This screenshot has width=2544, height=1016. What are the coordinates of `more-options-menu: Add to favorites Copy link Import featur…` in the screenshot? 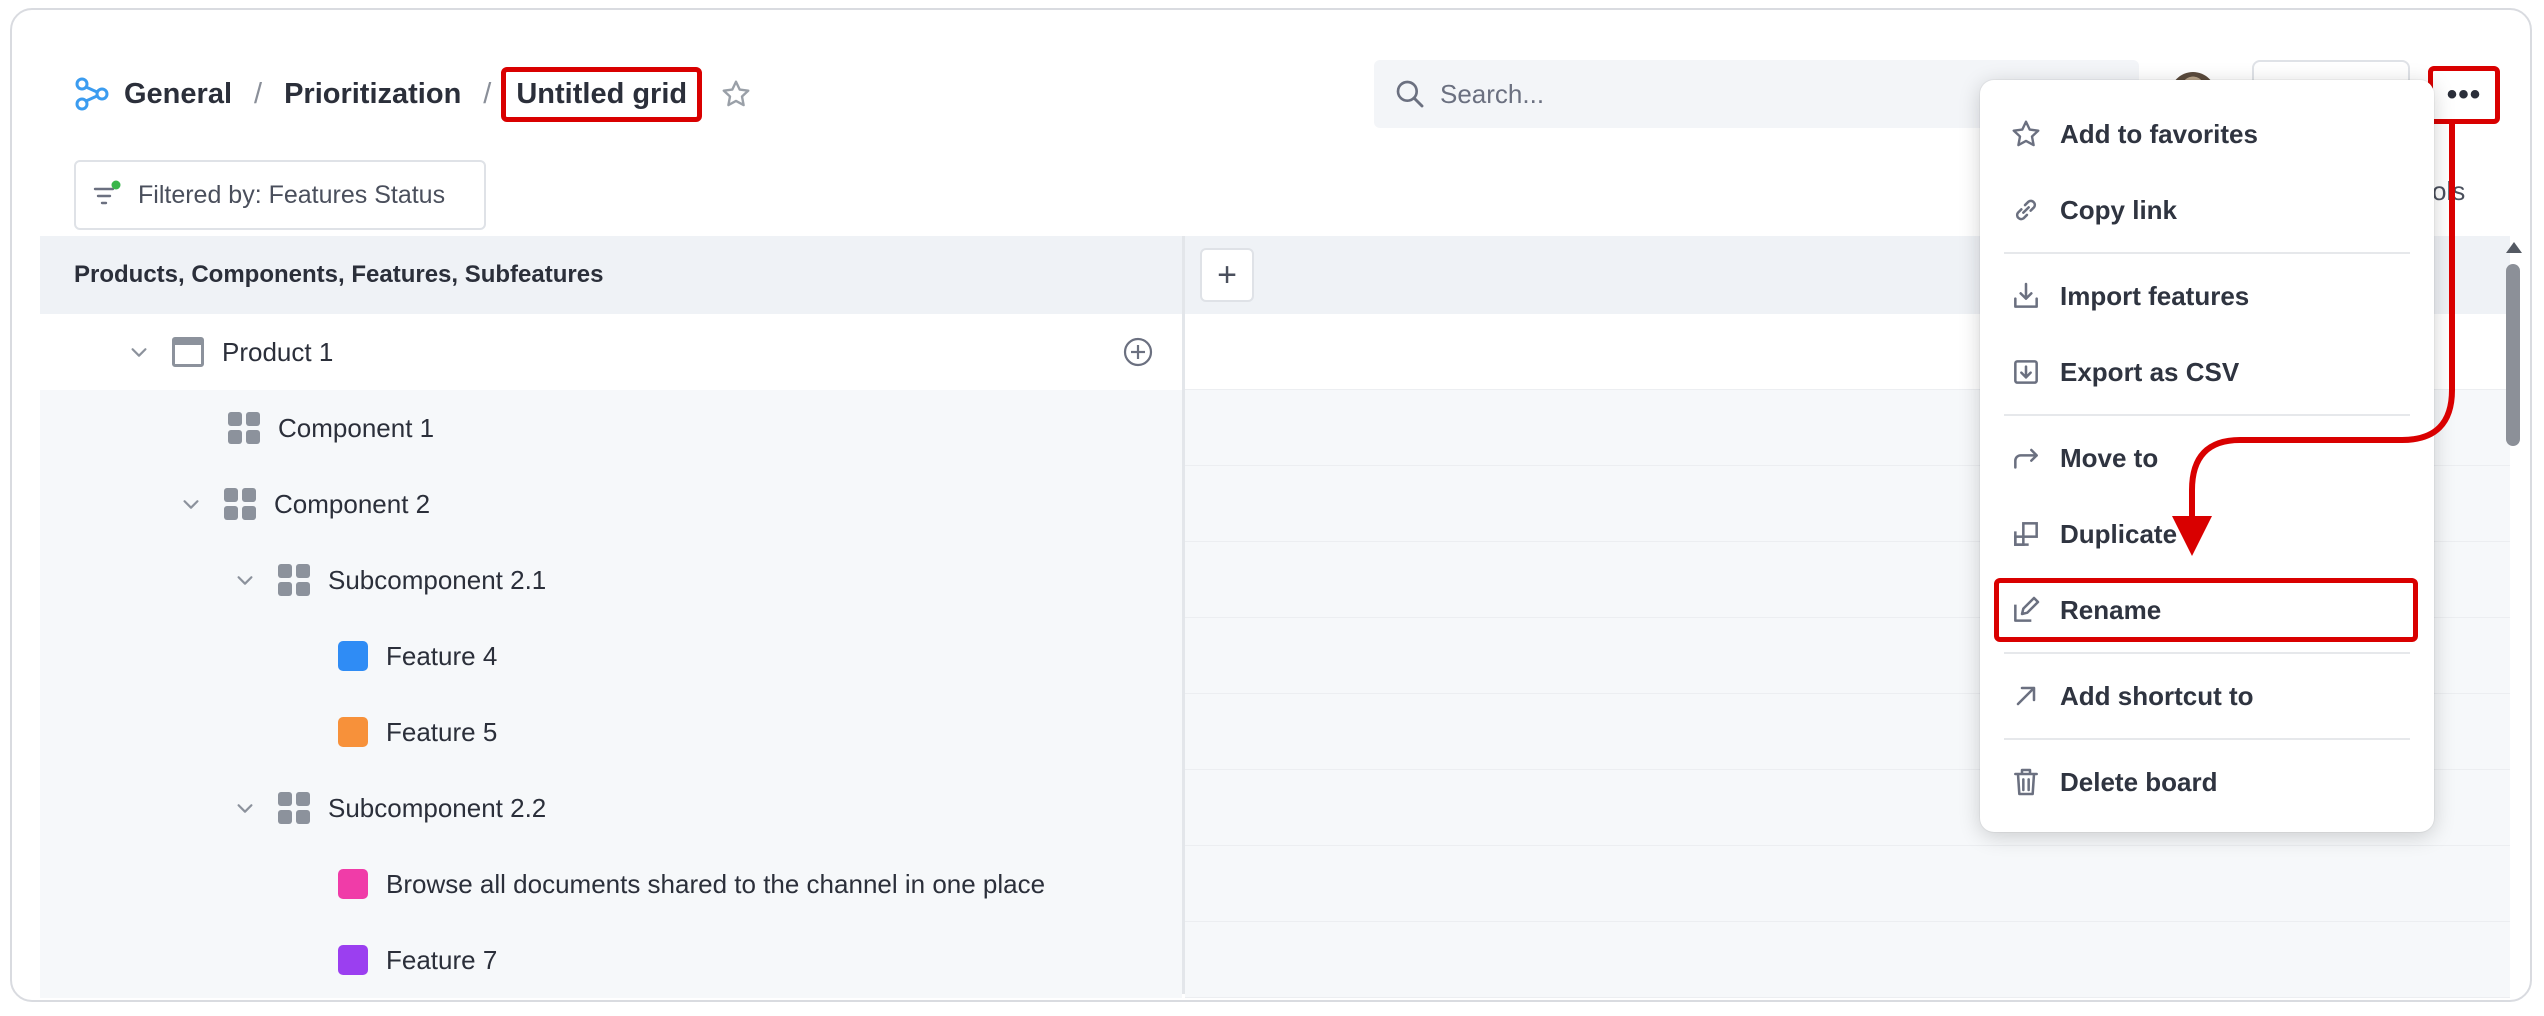 It's located at (2207, 456).